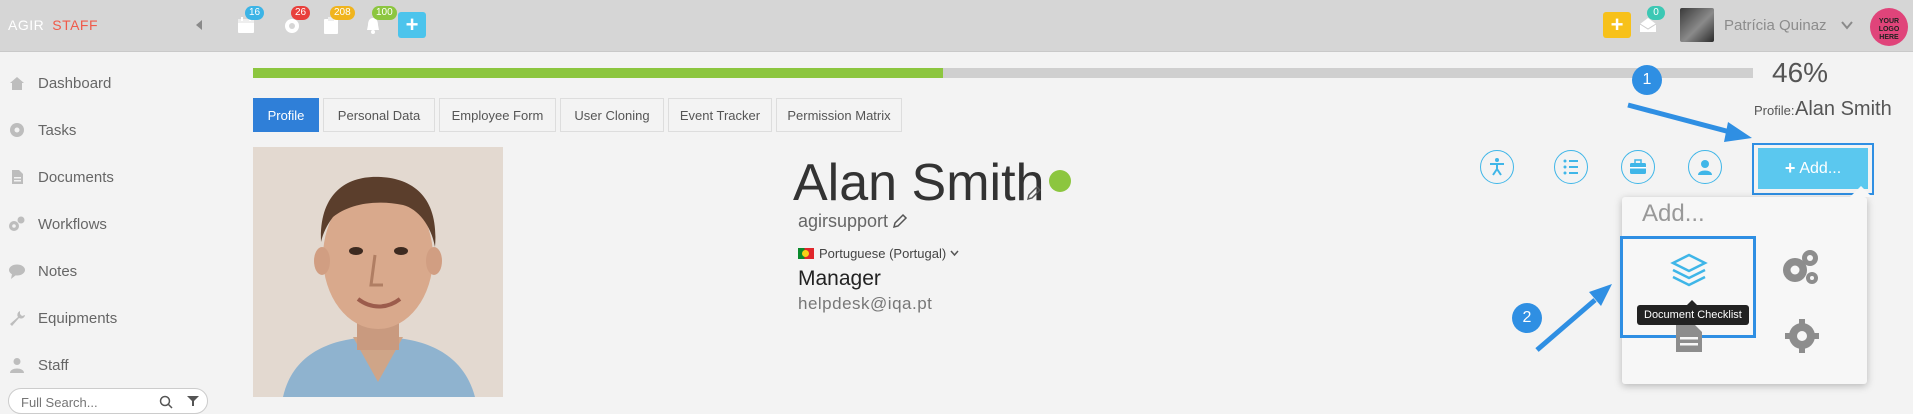  I want to click on callout-badge-1: 1, so click(1647, 80).